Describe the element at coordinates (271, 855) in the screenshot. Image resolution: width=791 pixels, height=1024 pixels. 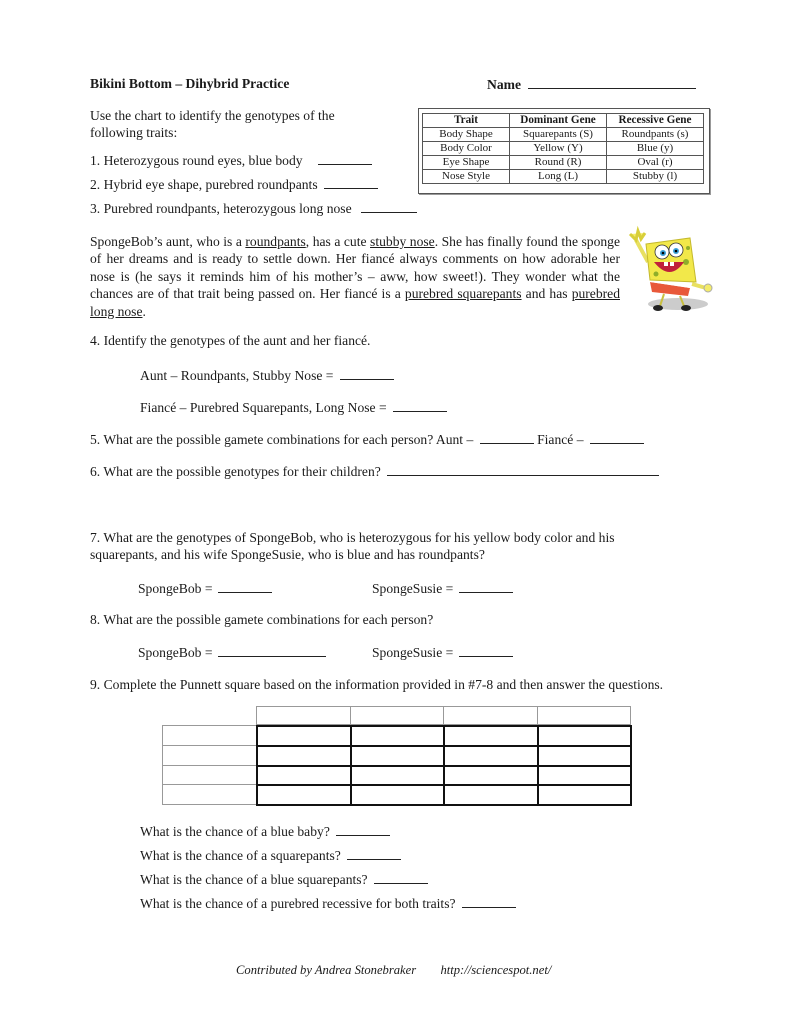
I see `followup-2: What is the chance of a squarepants?` at that location.